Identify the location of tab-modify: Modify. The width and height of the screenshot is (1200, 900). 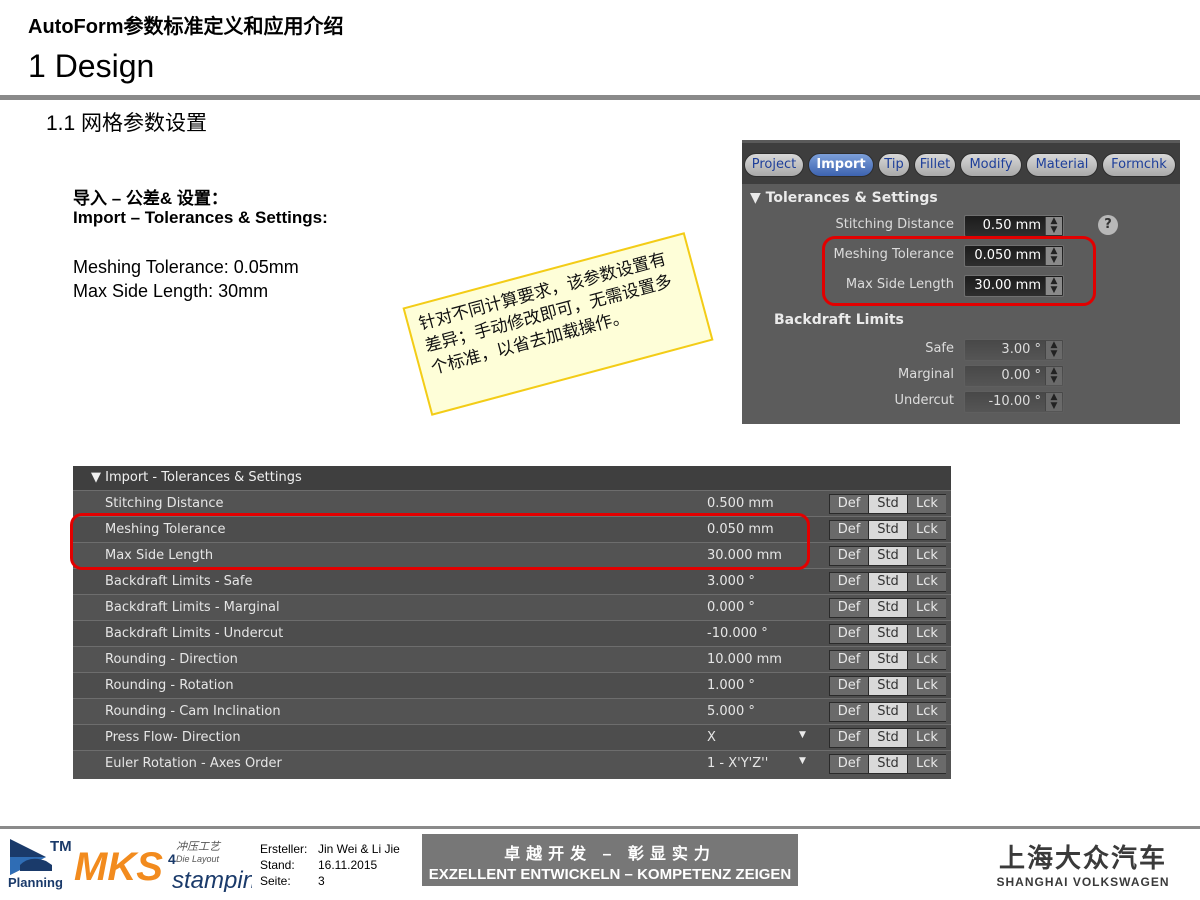
(991, 165).